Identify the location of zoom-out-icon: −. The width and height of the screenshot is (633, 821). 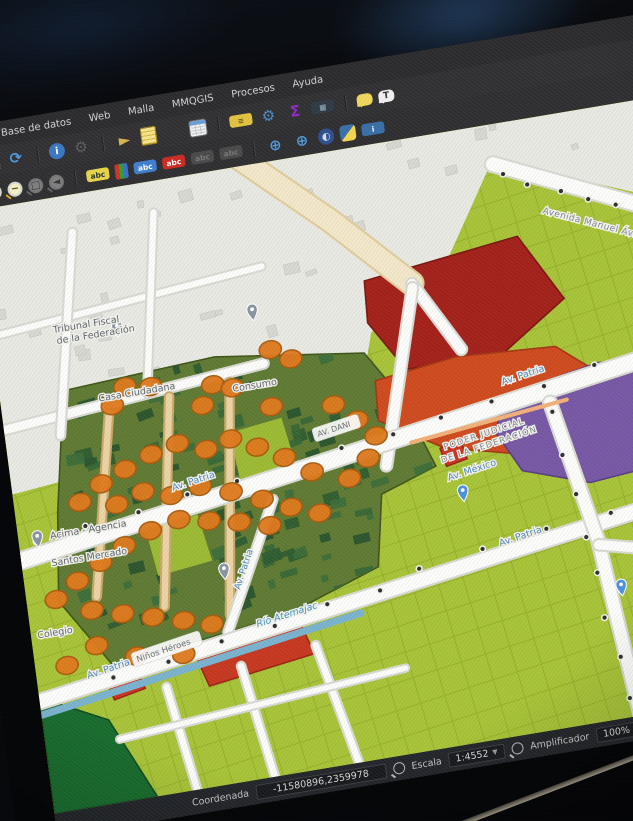
(15, 188).